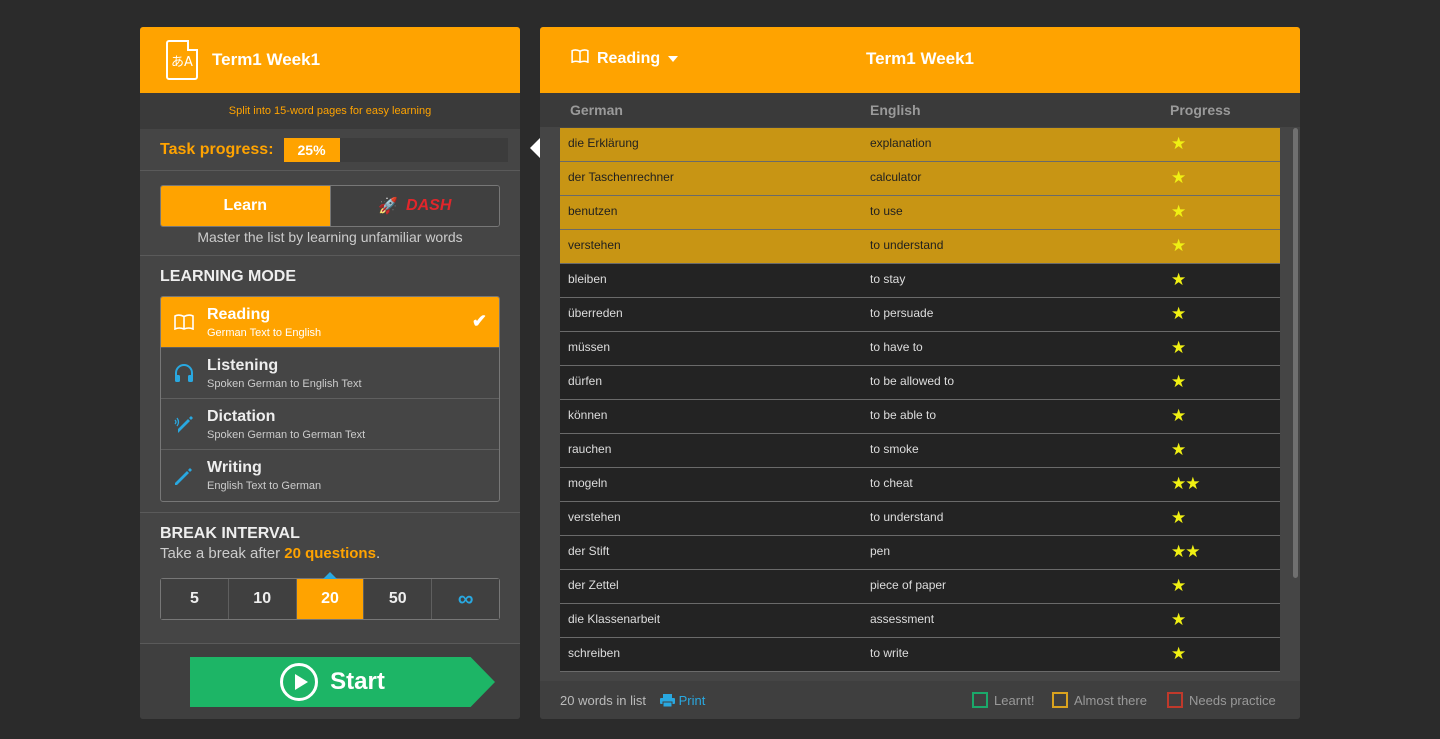 This screenshot has width=1440, height=739. Describe the element at coordinates (920, 485) in the screenshot. I see `table-row: mogeln to cheat ★★` at that location.